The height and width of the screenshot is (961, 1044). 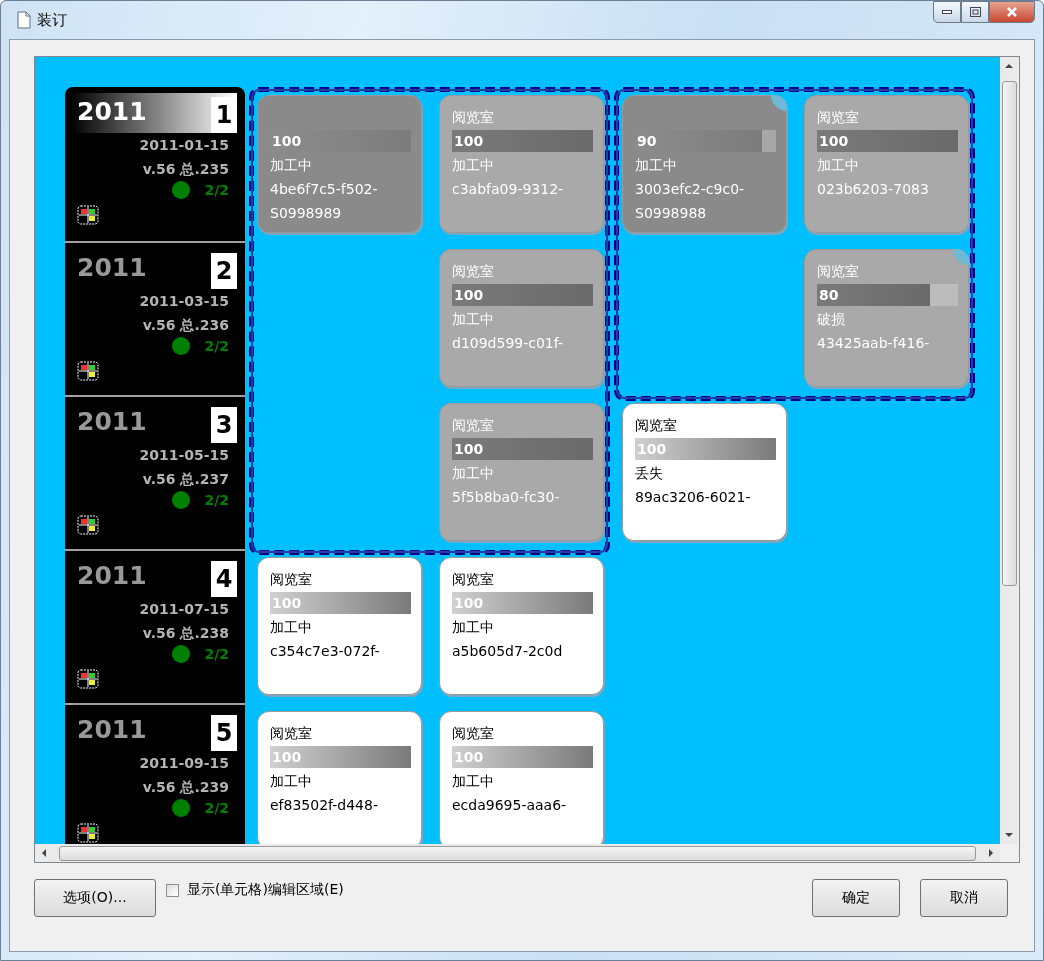 I want to click on issue-card: 2011 2 2011-03-15 v.56 总.236 2/2, so click(x=155, y=318).